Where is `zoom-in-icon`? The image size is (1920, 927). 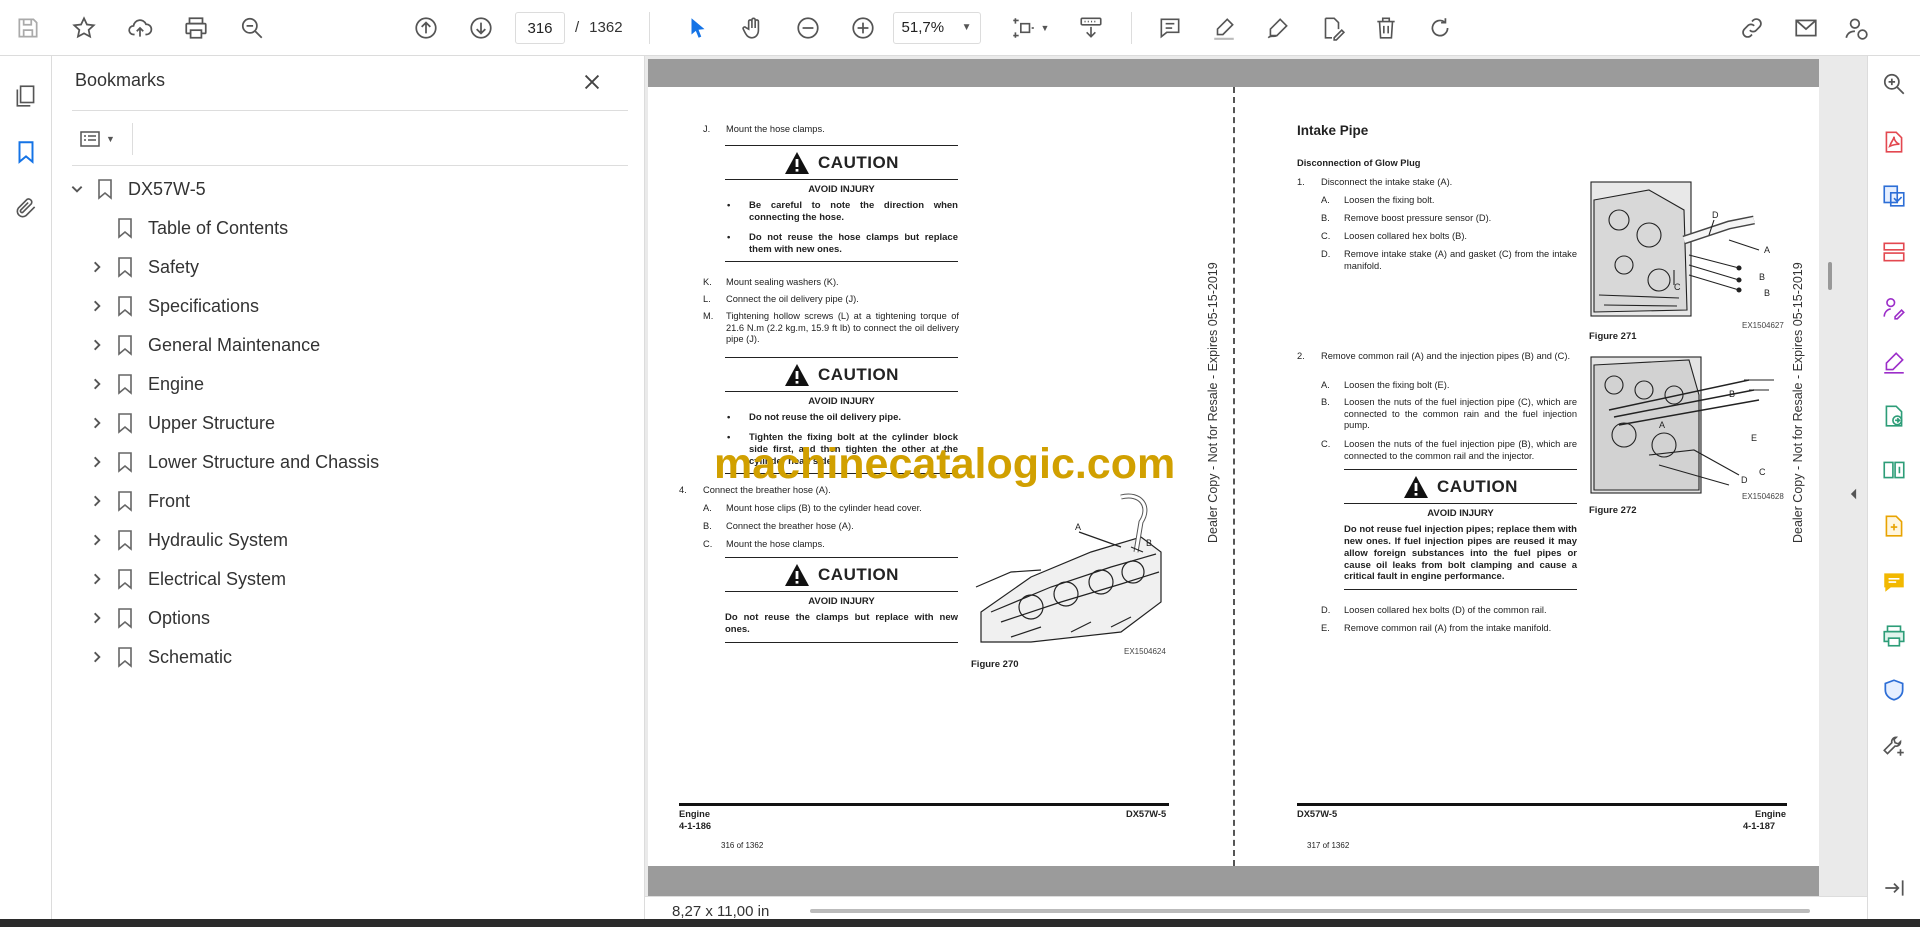
zoom-in-icon is located at coordinates (863, 28).